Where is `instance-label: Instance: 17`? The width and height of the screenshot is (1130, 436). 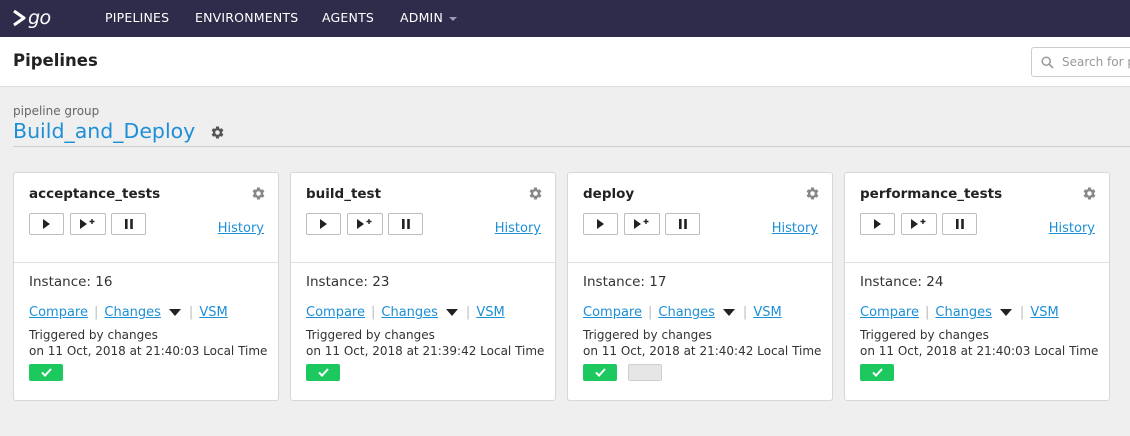
instance-label: Instance: 17 is located at coordinates (625, 282).